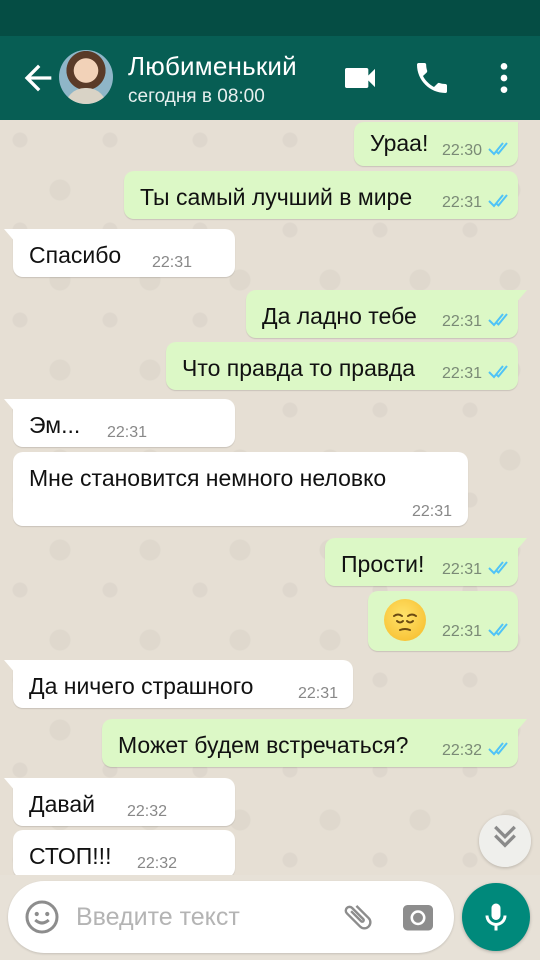 The image size is (540, 960). I want to click on message-bubble-incoming: Мне становится немного неловко 22:31, so click(240, 489).